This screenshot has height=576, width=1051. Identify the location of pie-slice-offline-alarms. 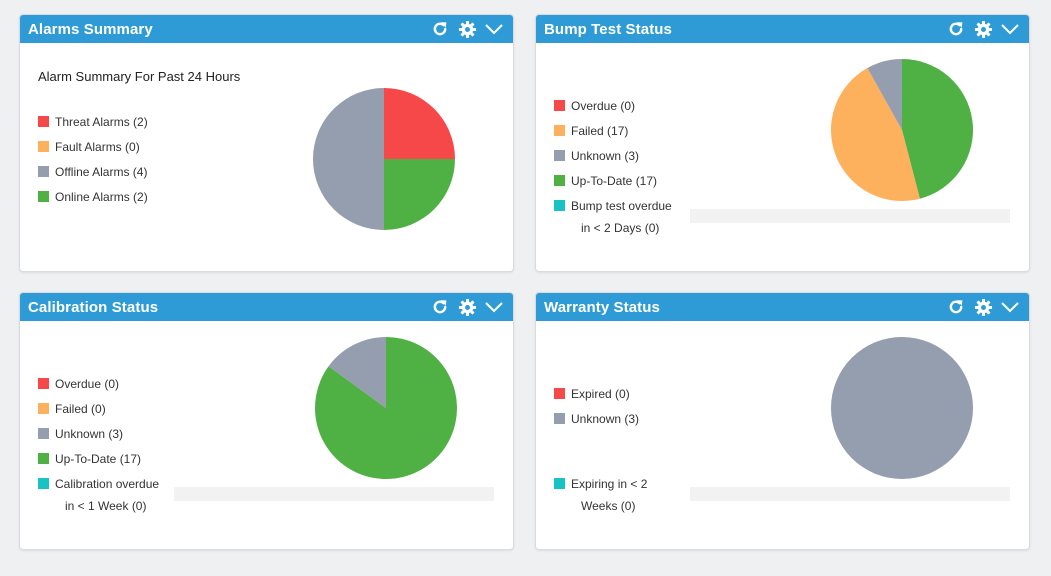
(348, 159).